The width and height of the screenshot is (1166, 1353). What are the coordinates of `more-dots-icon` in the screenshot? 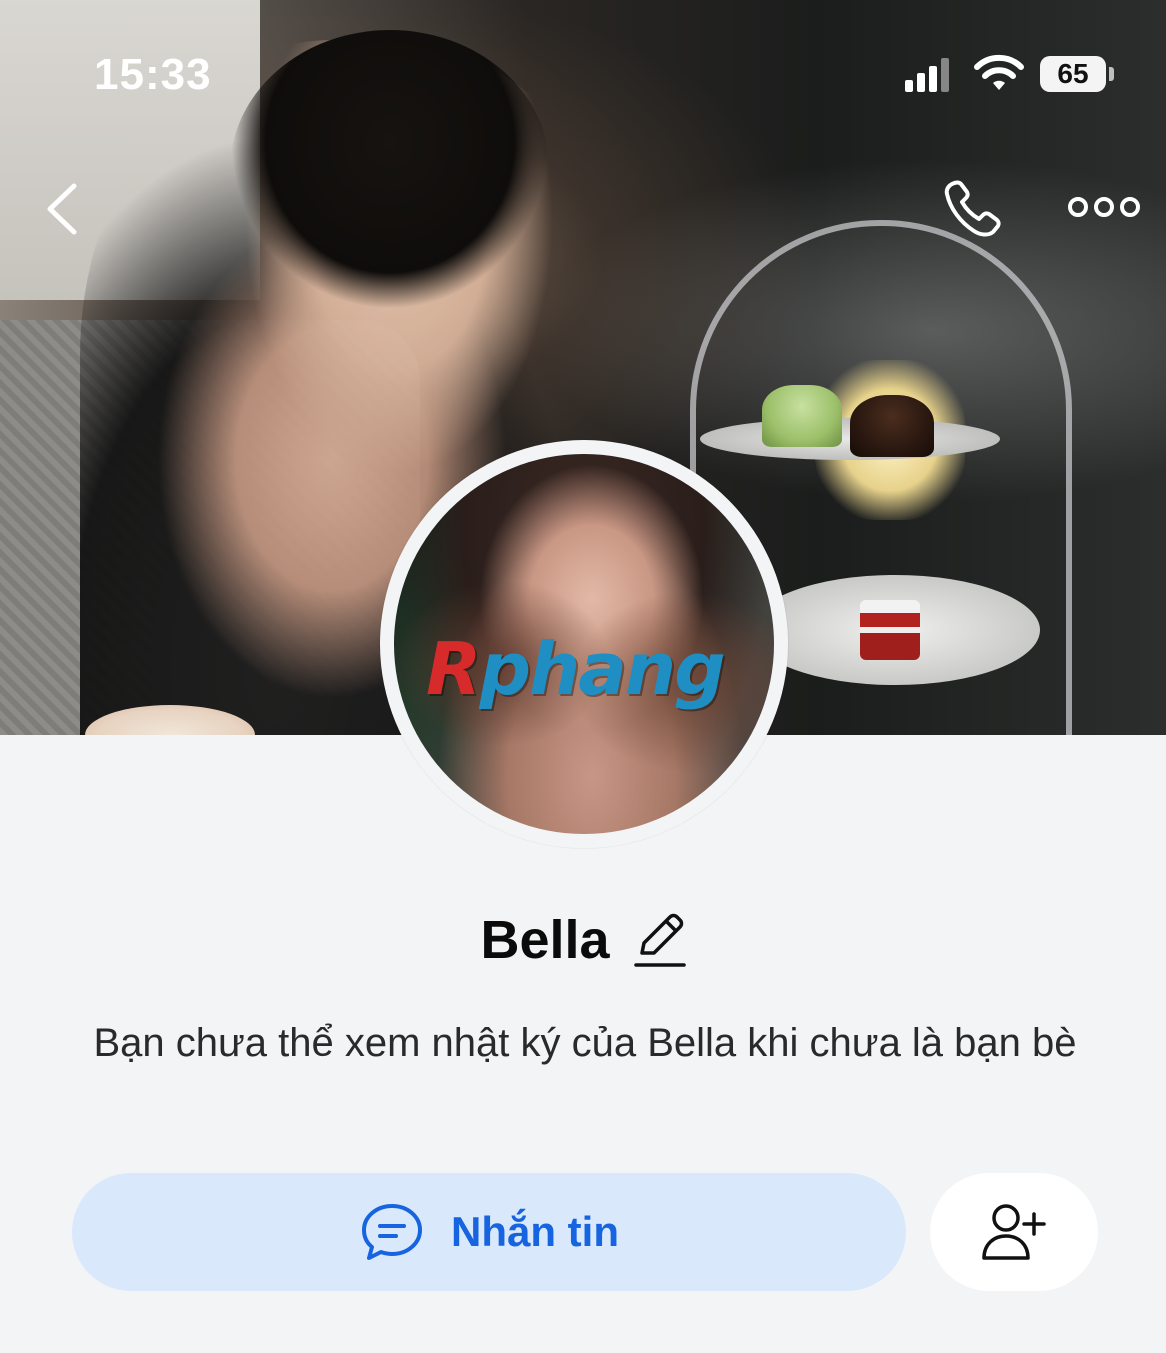 It's located at (1104, 207).